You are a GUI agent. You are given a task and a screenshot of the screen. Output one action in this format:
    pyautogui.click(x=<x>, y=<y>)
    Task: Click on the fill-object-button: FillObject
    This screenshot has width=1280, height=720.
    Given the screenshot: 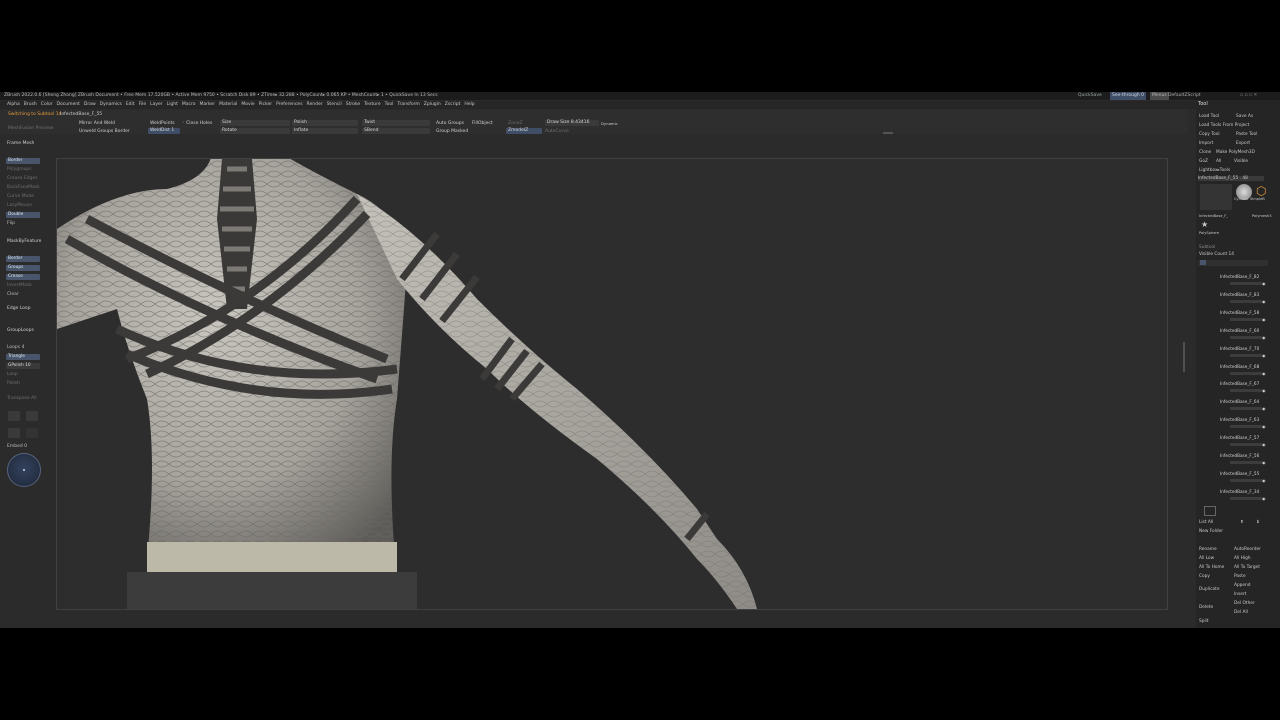 What is the action you would take?
    pyautogui.click(x=482, y=123)
    